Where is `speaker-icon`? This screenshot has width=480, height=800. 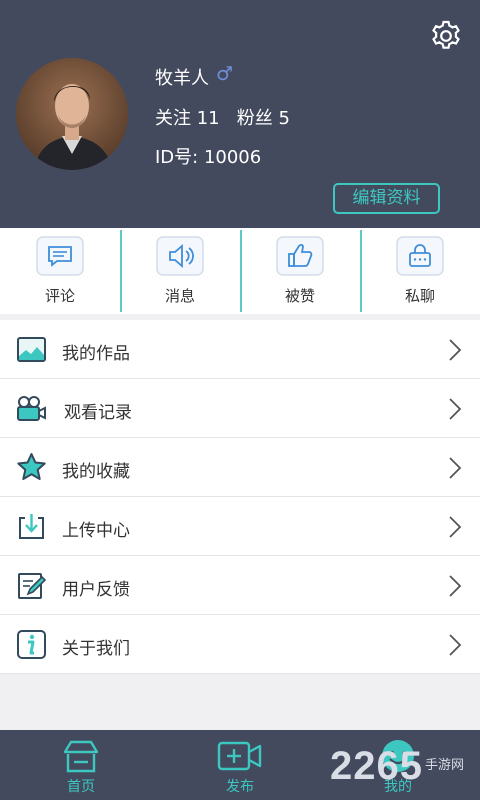
speaker-icon is located at coordinates (180, 256).